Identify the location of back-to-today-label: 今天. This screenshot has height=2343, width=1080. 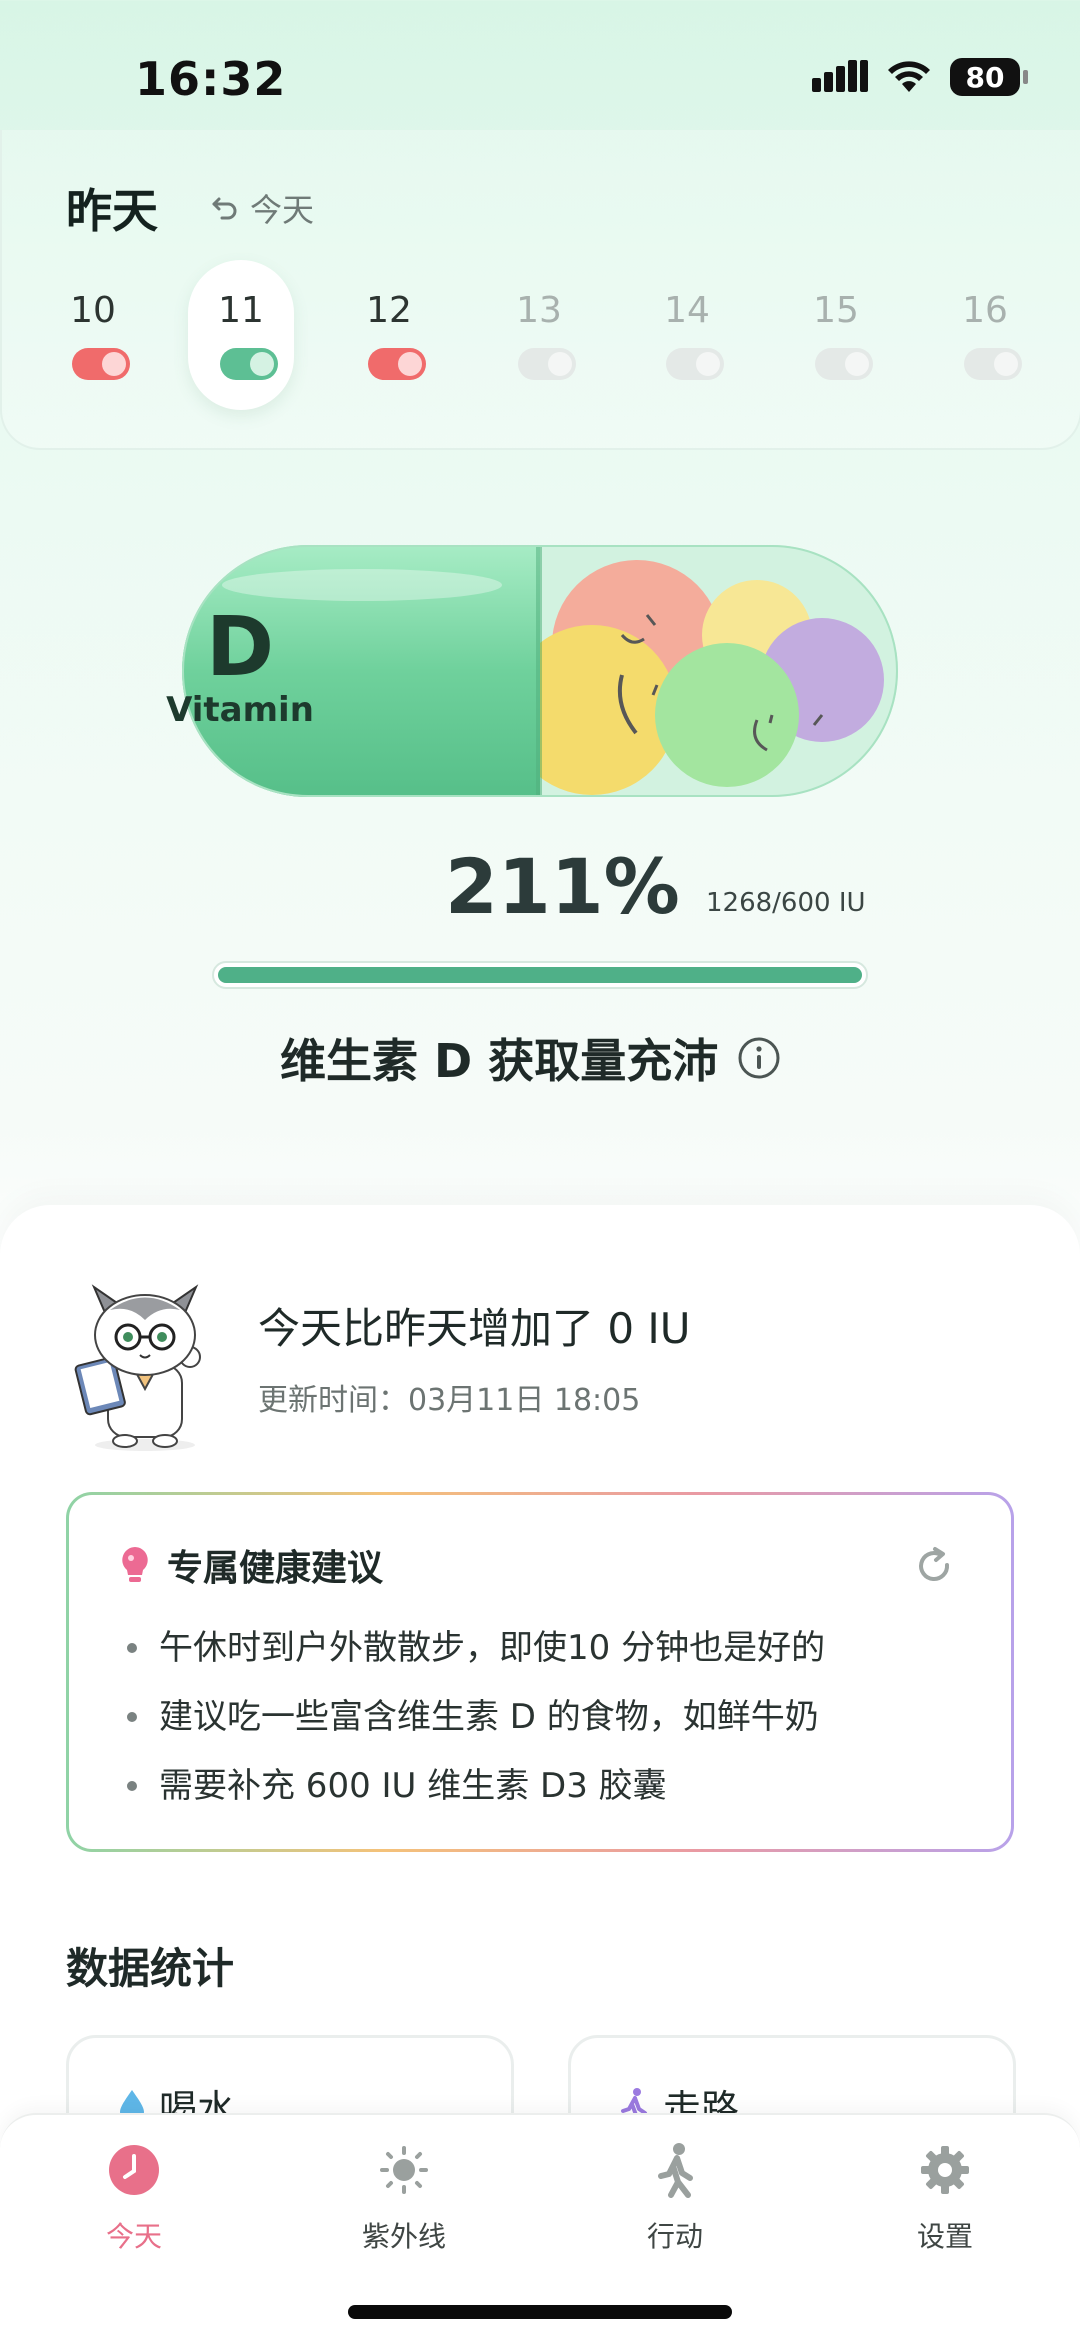
(282, 210).